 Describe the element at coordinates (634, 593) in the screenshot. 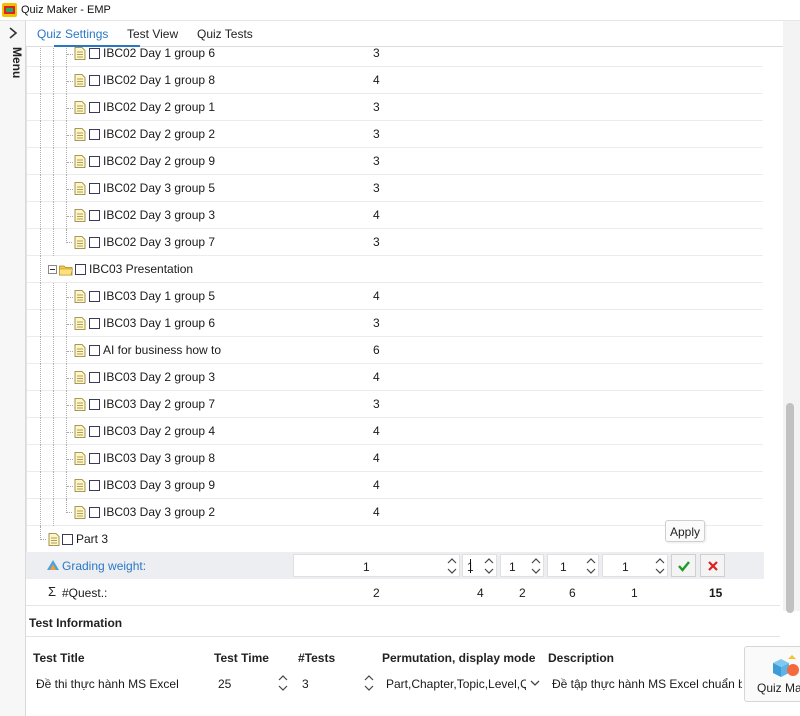

I see `quest-value: 1` at that location.